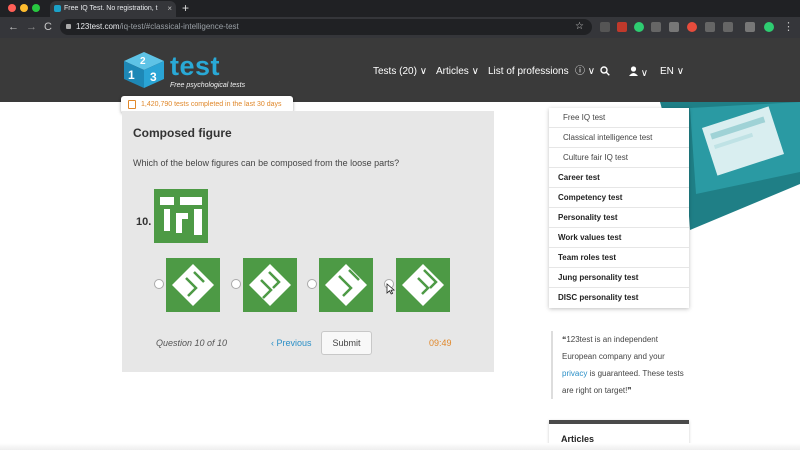 The image size is (800, 450). What do you see at coordinates (619, 118) in the screenshot?
I see `dropdown-item-free-iq-test: Free IQ test` at bounding box center [619, 118].